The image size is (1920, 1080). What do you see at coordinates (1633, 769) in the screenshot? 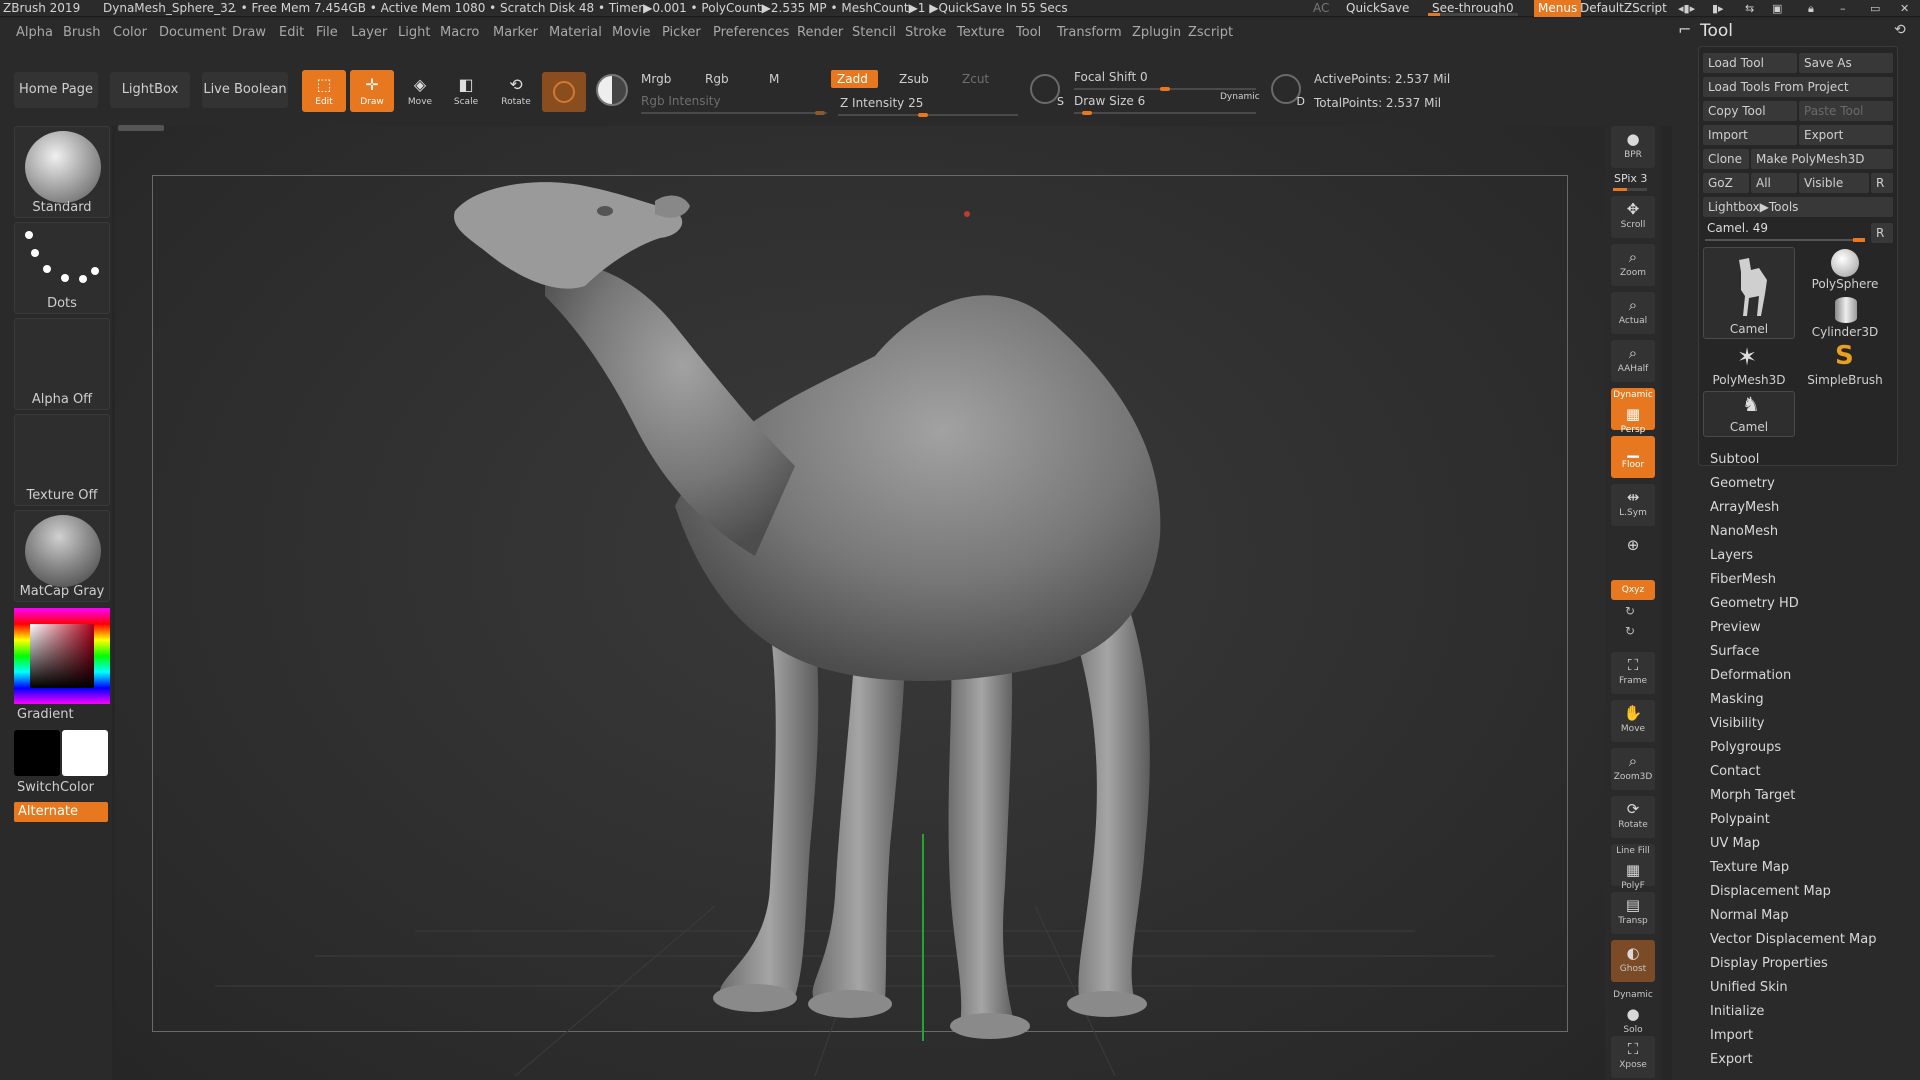
I see `zoom3d-button: ⌕ Zoom3D` at bounding box center [1633, 769].